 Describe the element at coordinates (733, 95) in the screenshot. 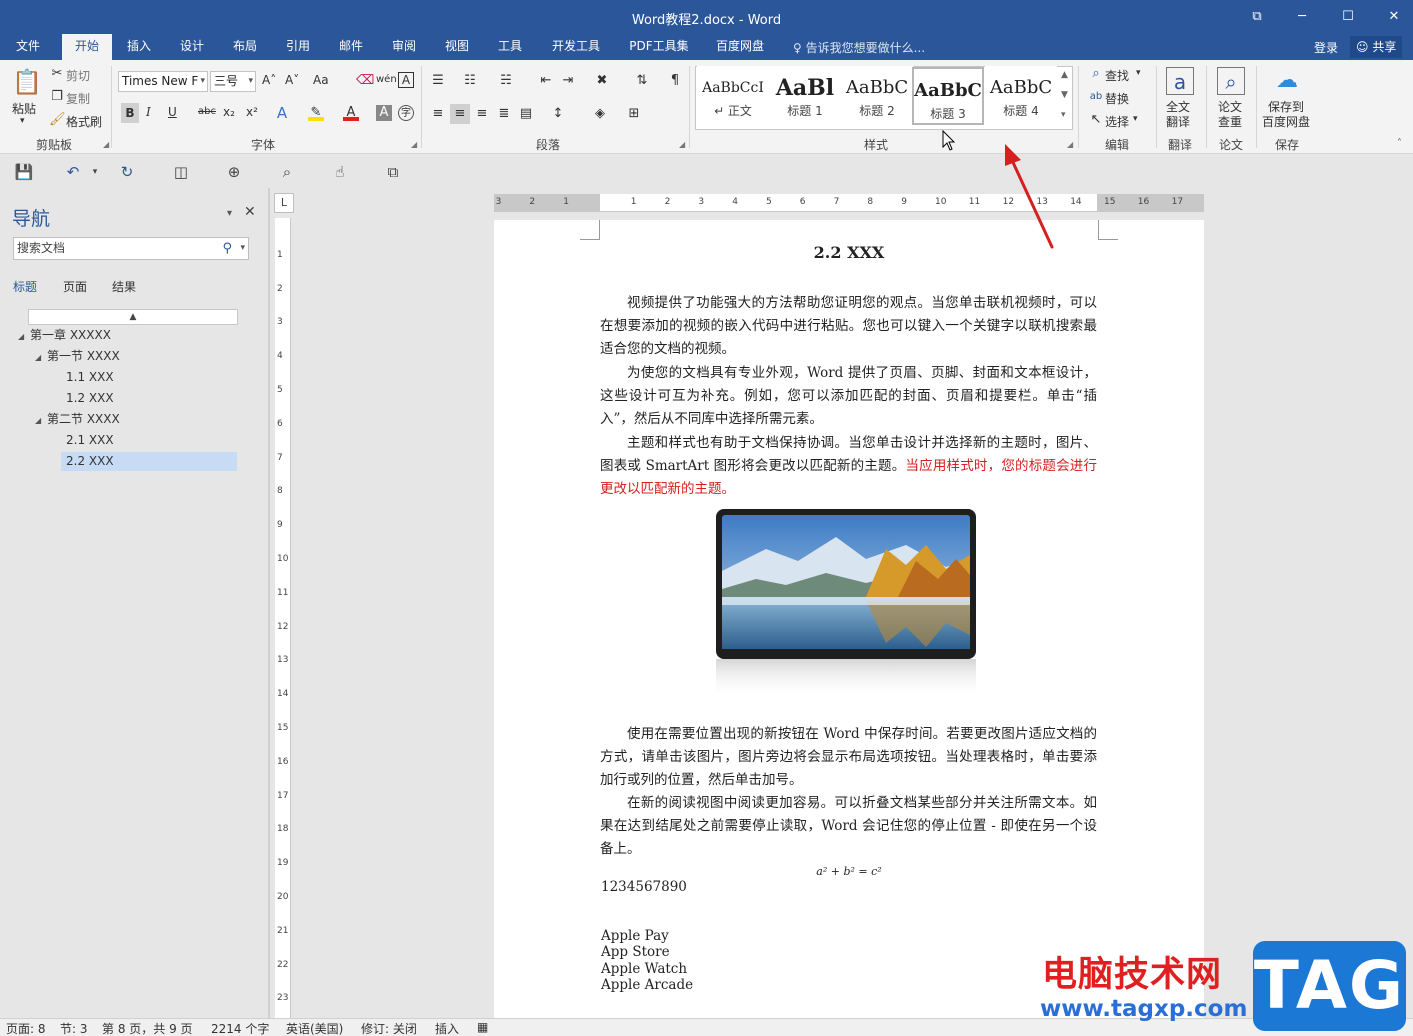

I see `style-normal: AaBbCcI ↵ 正文` at that location.